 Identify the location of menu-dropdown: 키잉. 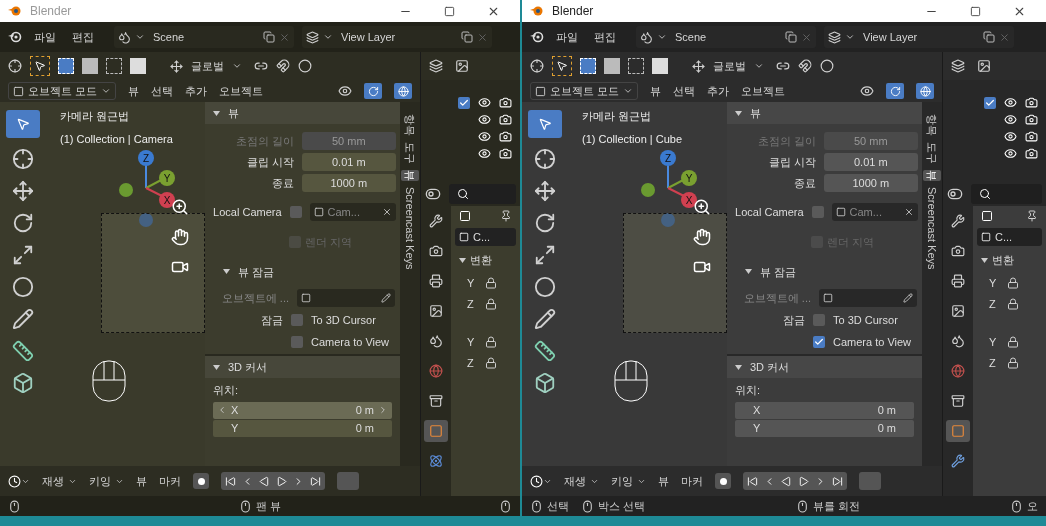
(628, 481).